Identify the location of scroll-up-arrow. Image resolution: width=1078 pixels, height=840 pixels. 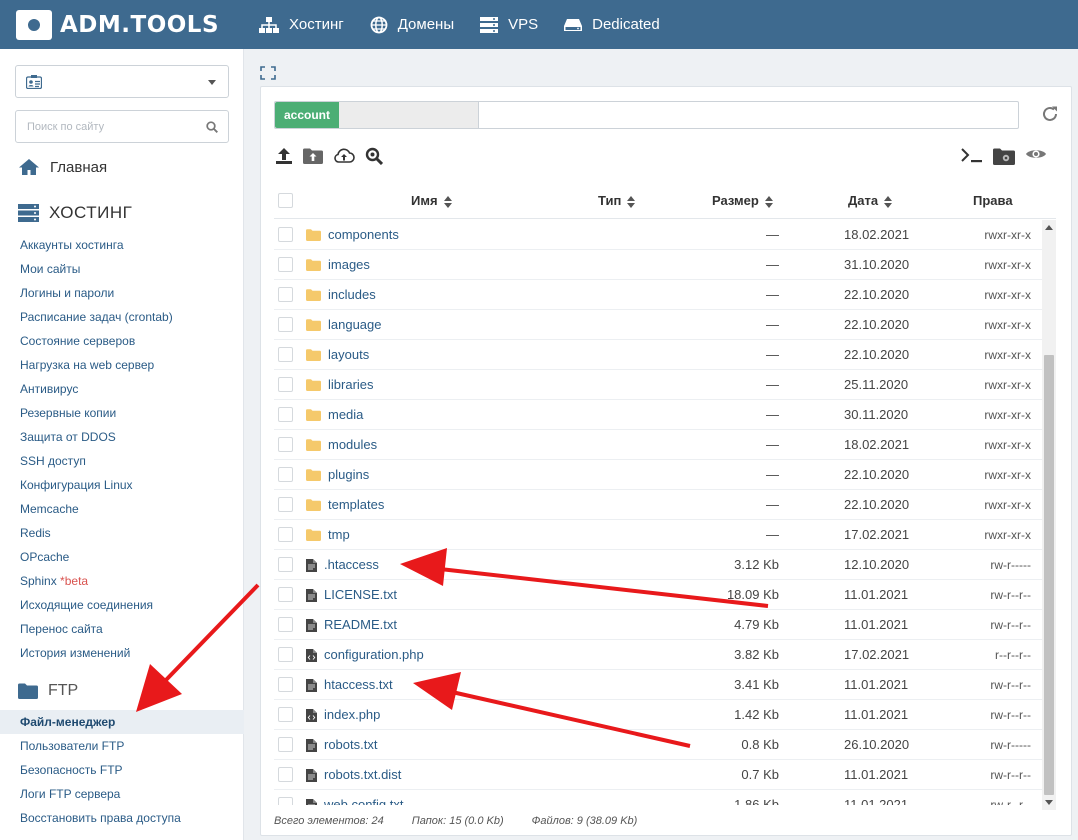
(1049, 227).